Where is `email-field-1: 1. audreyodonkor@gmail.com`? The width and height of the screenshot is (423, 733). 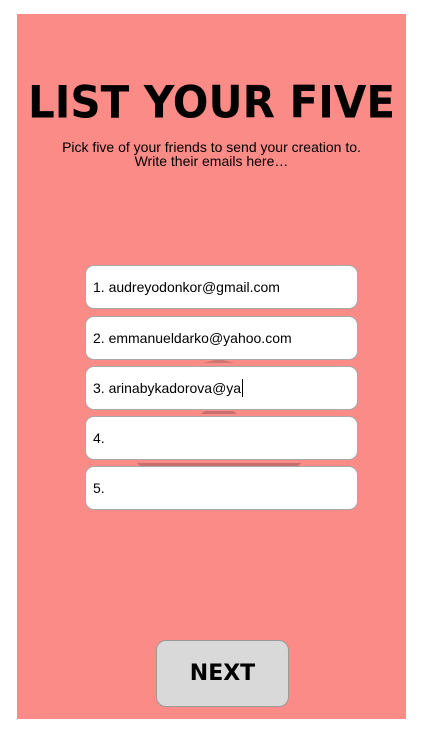
email-field-1: 1. audreyodonkor@gmail.com is located at coordinates (221, 287).